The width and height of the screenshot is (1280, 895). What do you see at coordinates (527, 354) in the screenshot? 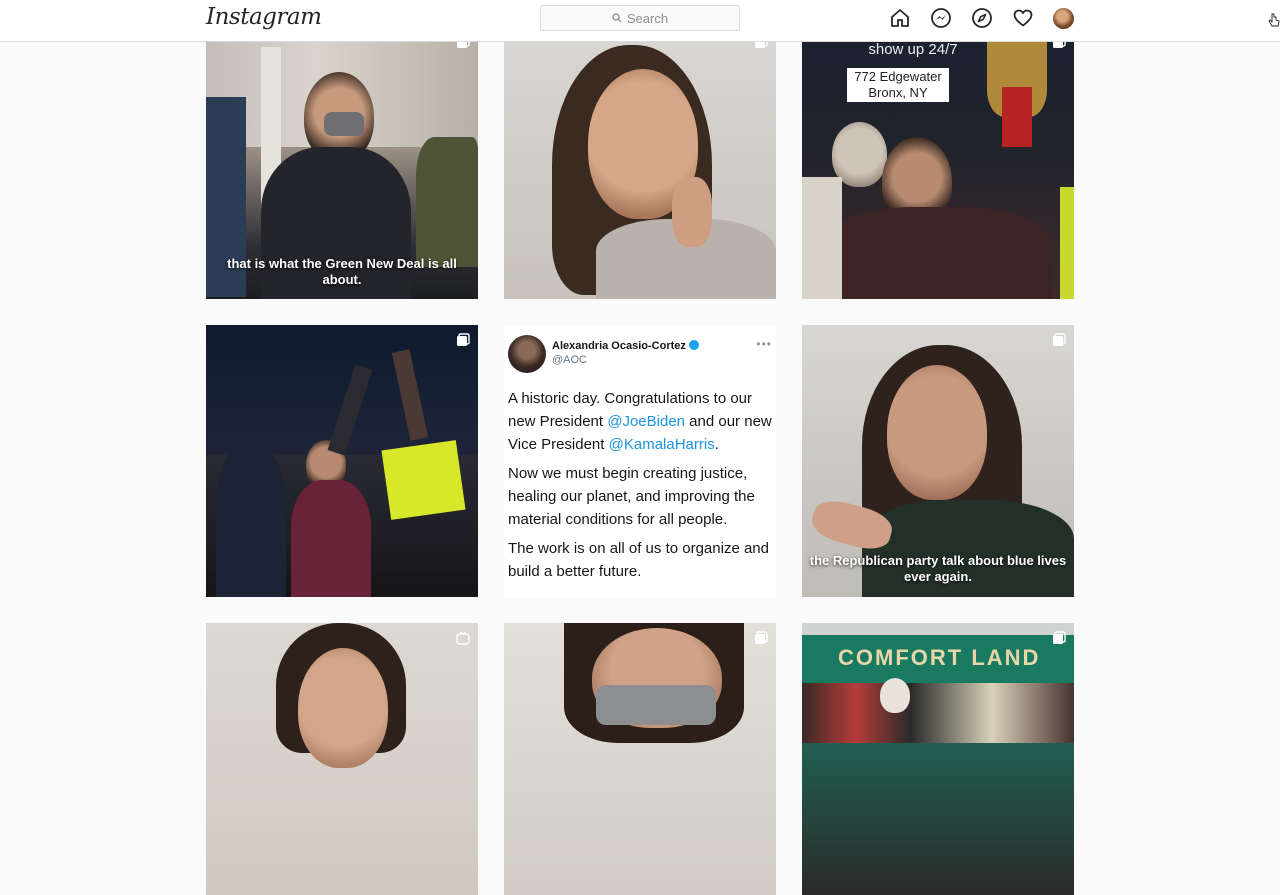
I see `tweet-avatar` at bounding box center [527, 354].